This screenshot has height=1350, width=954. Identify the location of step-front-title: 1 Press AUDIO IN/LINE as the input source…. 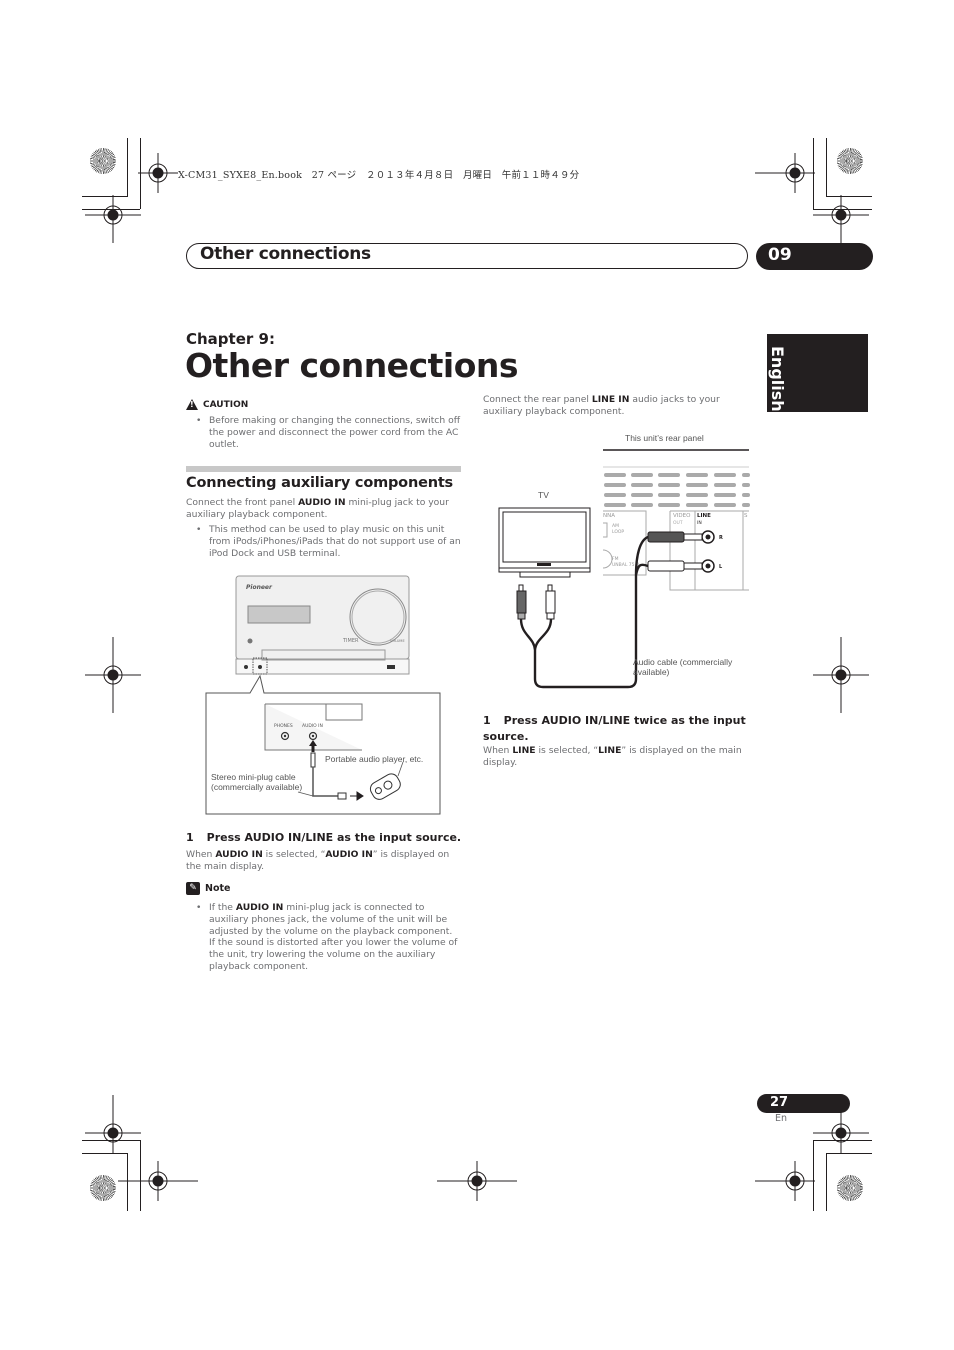
(324, 837).